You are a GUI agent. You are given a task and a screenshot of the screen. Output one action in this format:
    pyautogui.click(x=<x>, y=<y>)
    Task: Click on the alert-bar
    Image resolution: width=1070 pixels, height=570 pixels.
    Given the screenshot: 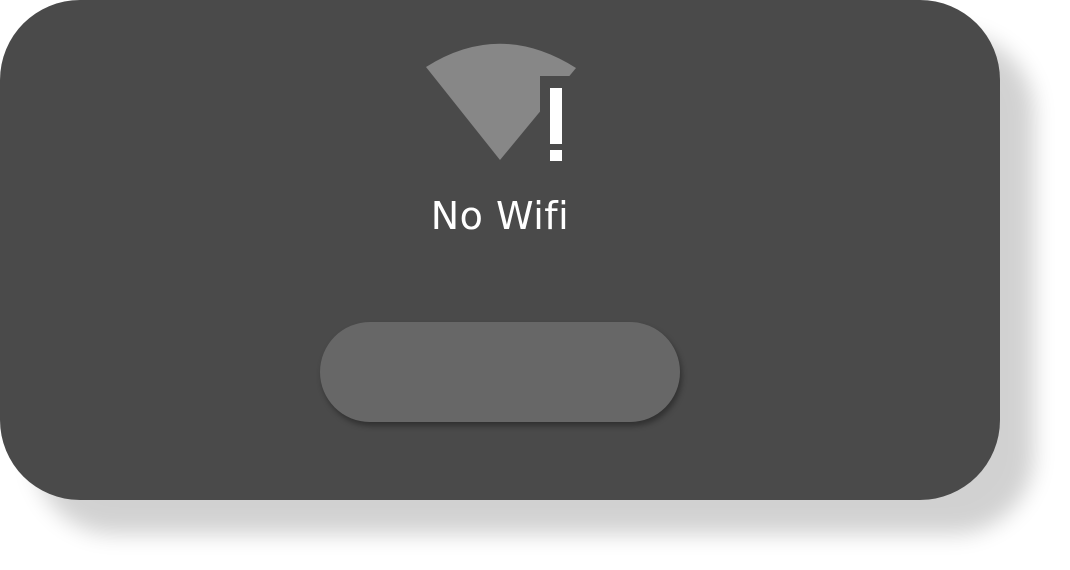 What is the action you would take?
    pyautogui.click(x=556, y=116)
    